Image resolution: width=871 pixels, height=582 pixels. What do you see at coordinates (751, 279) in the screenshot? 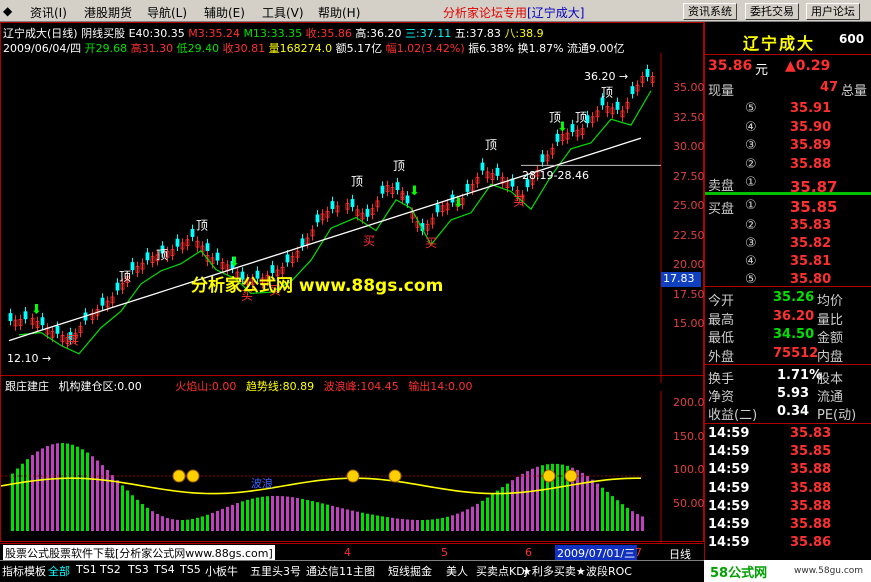
I see `buy-level-num: ⑤` at bounding box center [751, 279].